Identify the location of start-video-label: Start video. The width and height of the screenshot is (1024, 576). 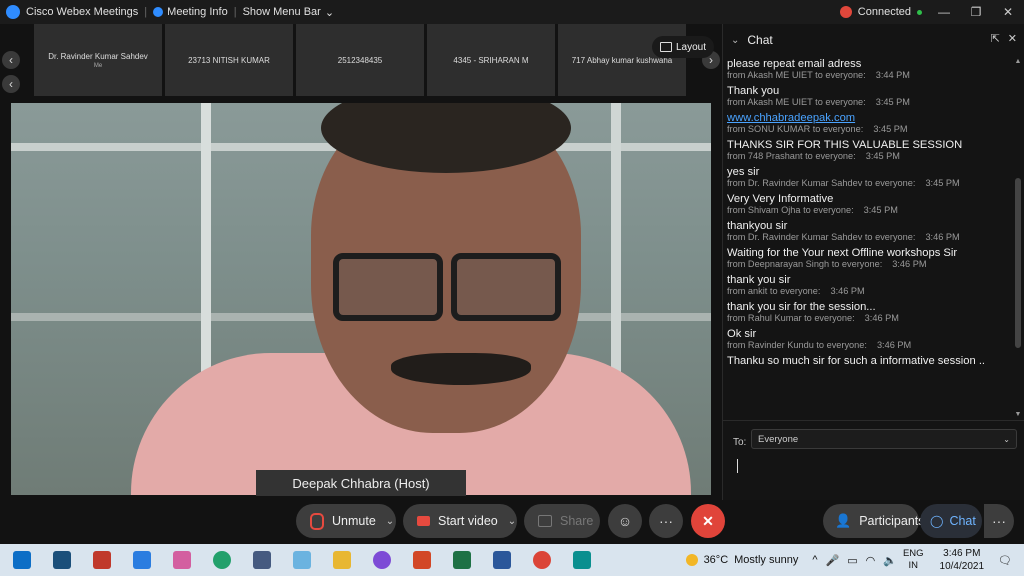
(468, 521).